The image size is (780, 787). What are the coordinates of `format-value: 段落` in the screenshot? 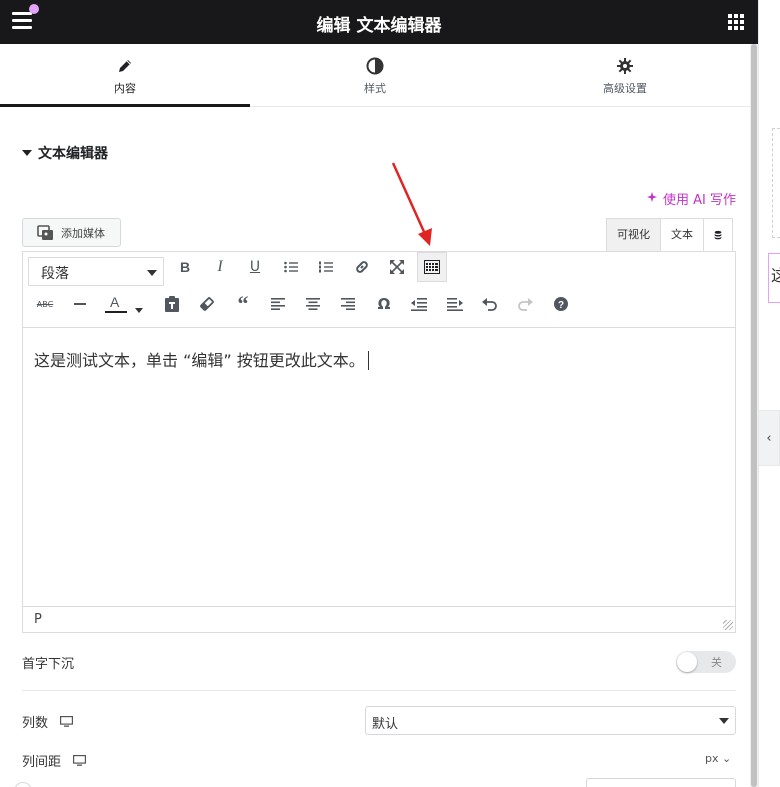 It's located at (55, 274).